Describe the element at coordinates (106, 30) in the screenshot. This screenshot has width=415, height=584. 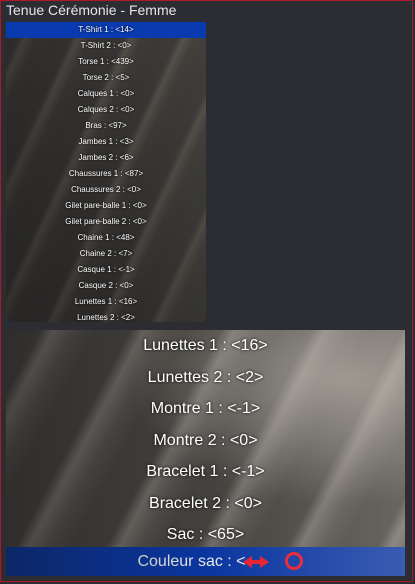
I see `menu-item-tshirt-1: T-Shirt 1 : <14>` at that location.